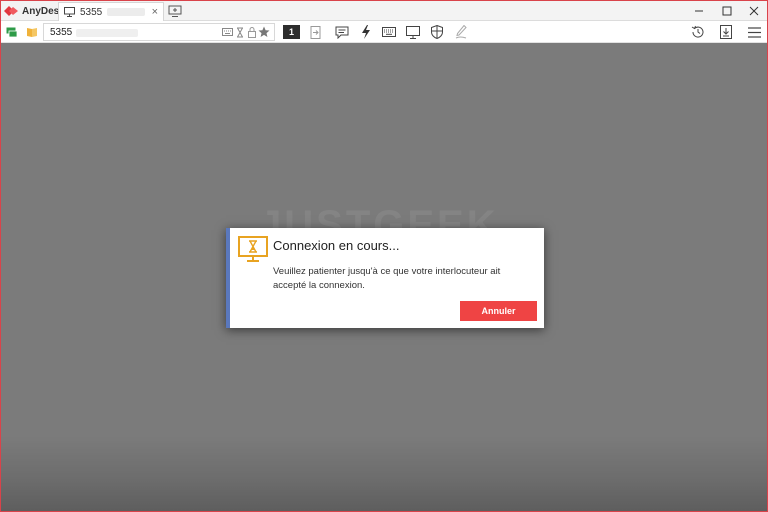 Image resolution: width=768 pixels, height=512 pixels. I want to click on whiteboard-icon, so click(461, 32).